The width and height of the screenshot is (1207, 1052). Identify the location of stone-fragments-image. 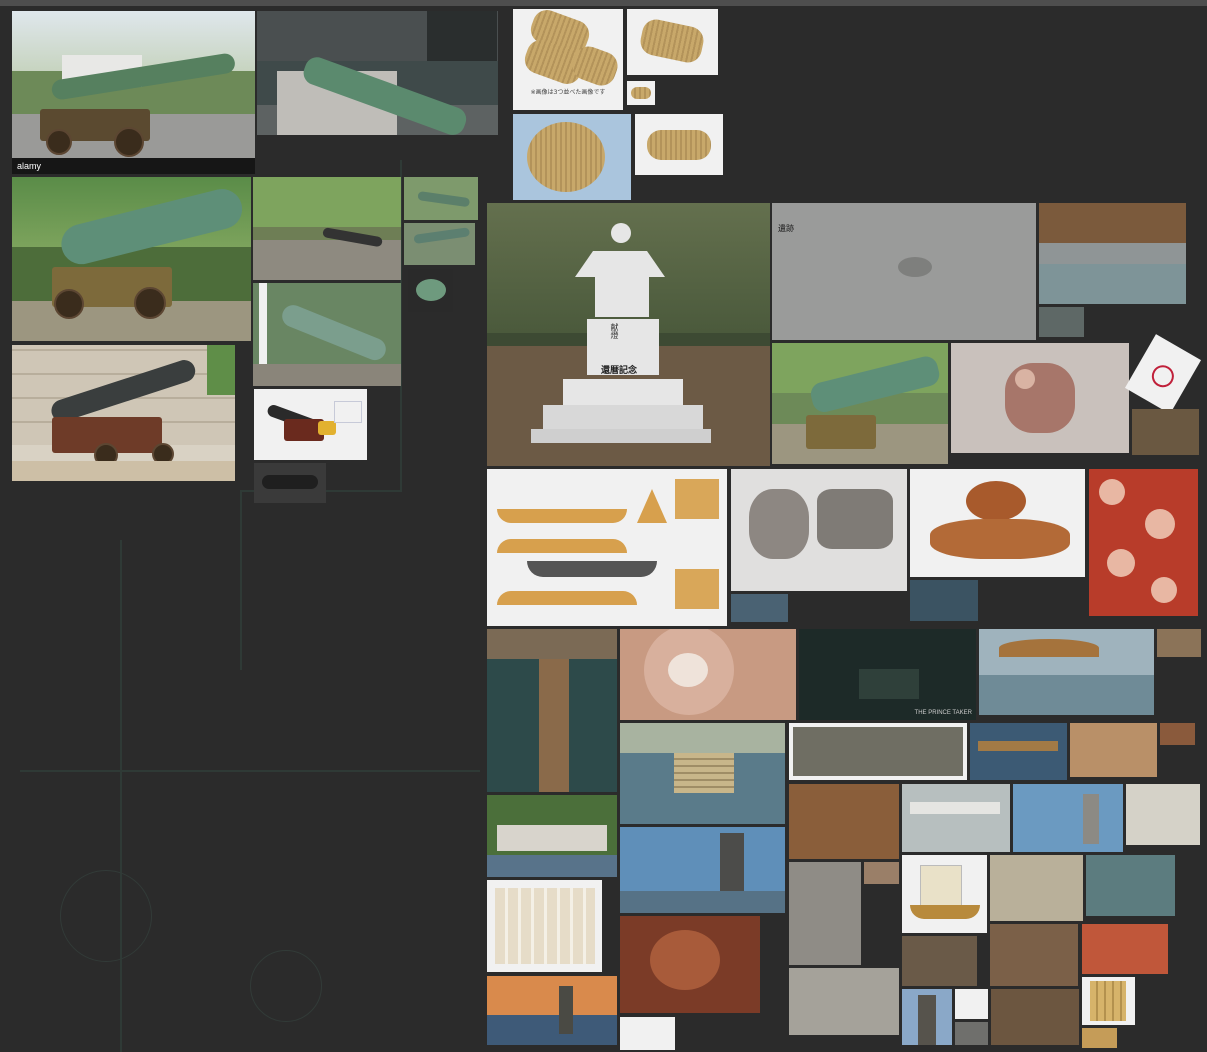
(819, 530).